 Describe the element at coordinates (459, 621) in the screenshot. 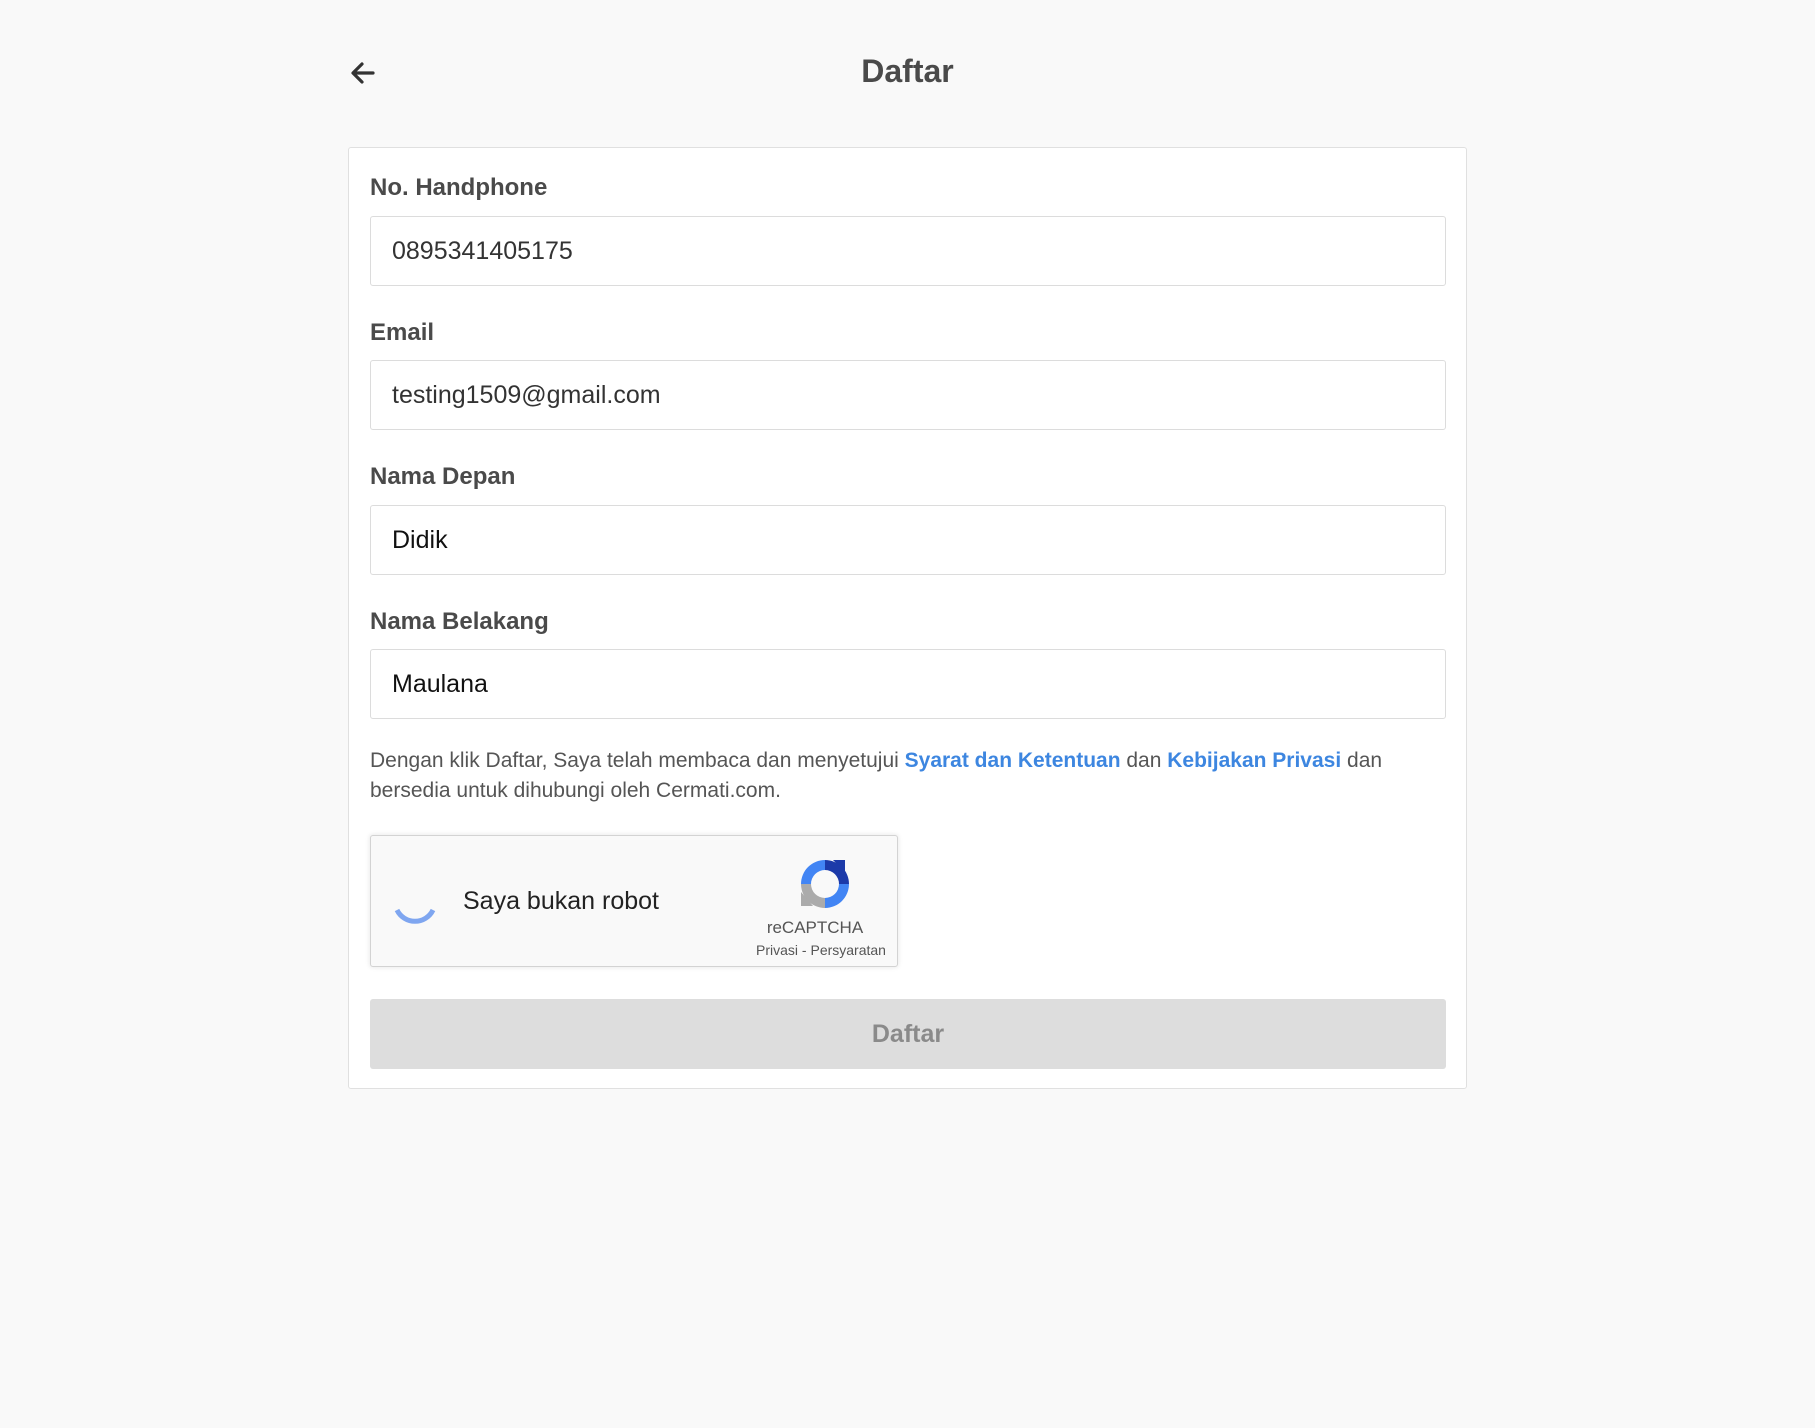

I see `last-name-label: Nama Belakang` at that location.